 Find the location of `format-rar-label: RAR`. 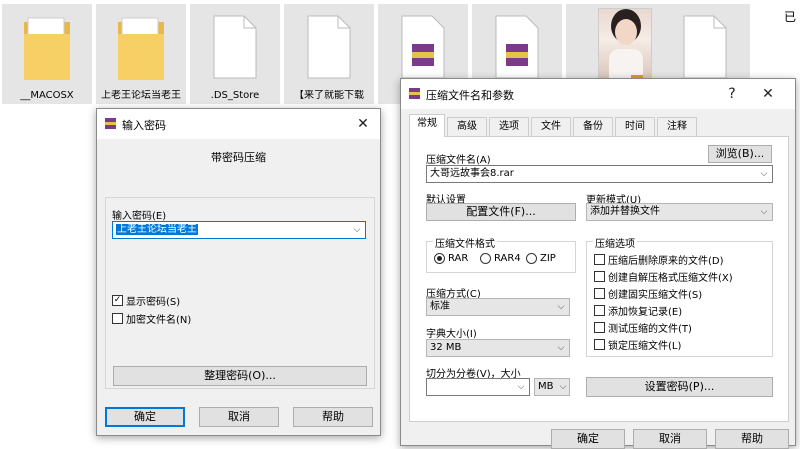

format-rar-label: RAR is located at coordinates (458, 258).